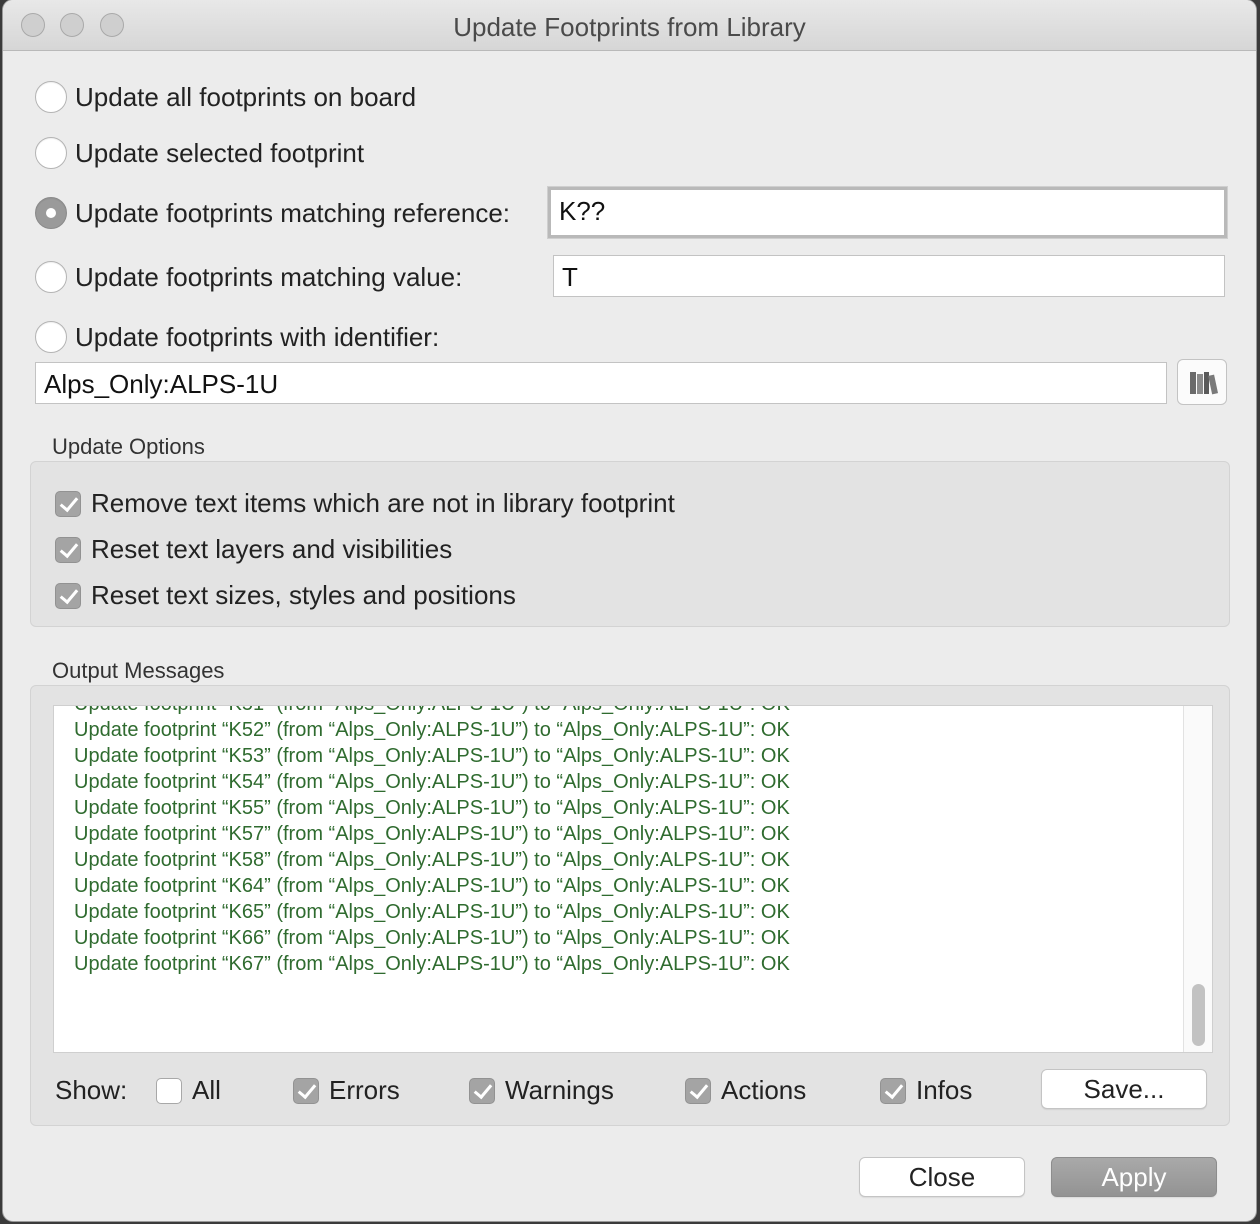 Image resolution: width=1260 pixels, height=1224 pixels. Describe the element at coordinates (293, 212) in the screenshot. I see `radio-label: Update footprints matching reference:` at that location.